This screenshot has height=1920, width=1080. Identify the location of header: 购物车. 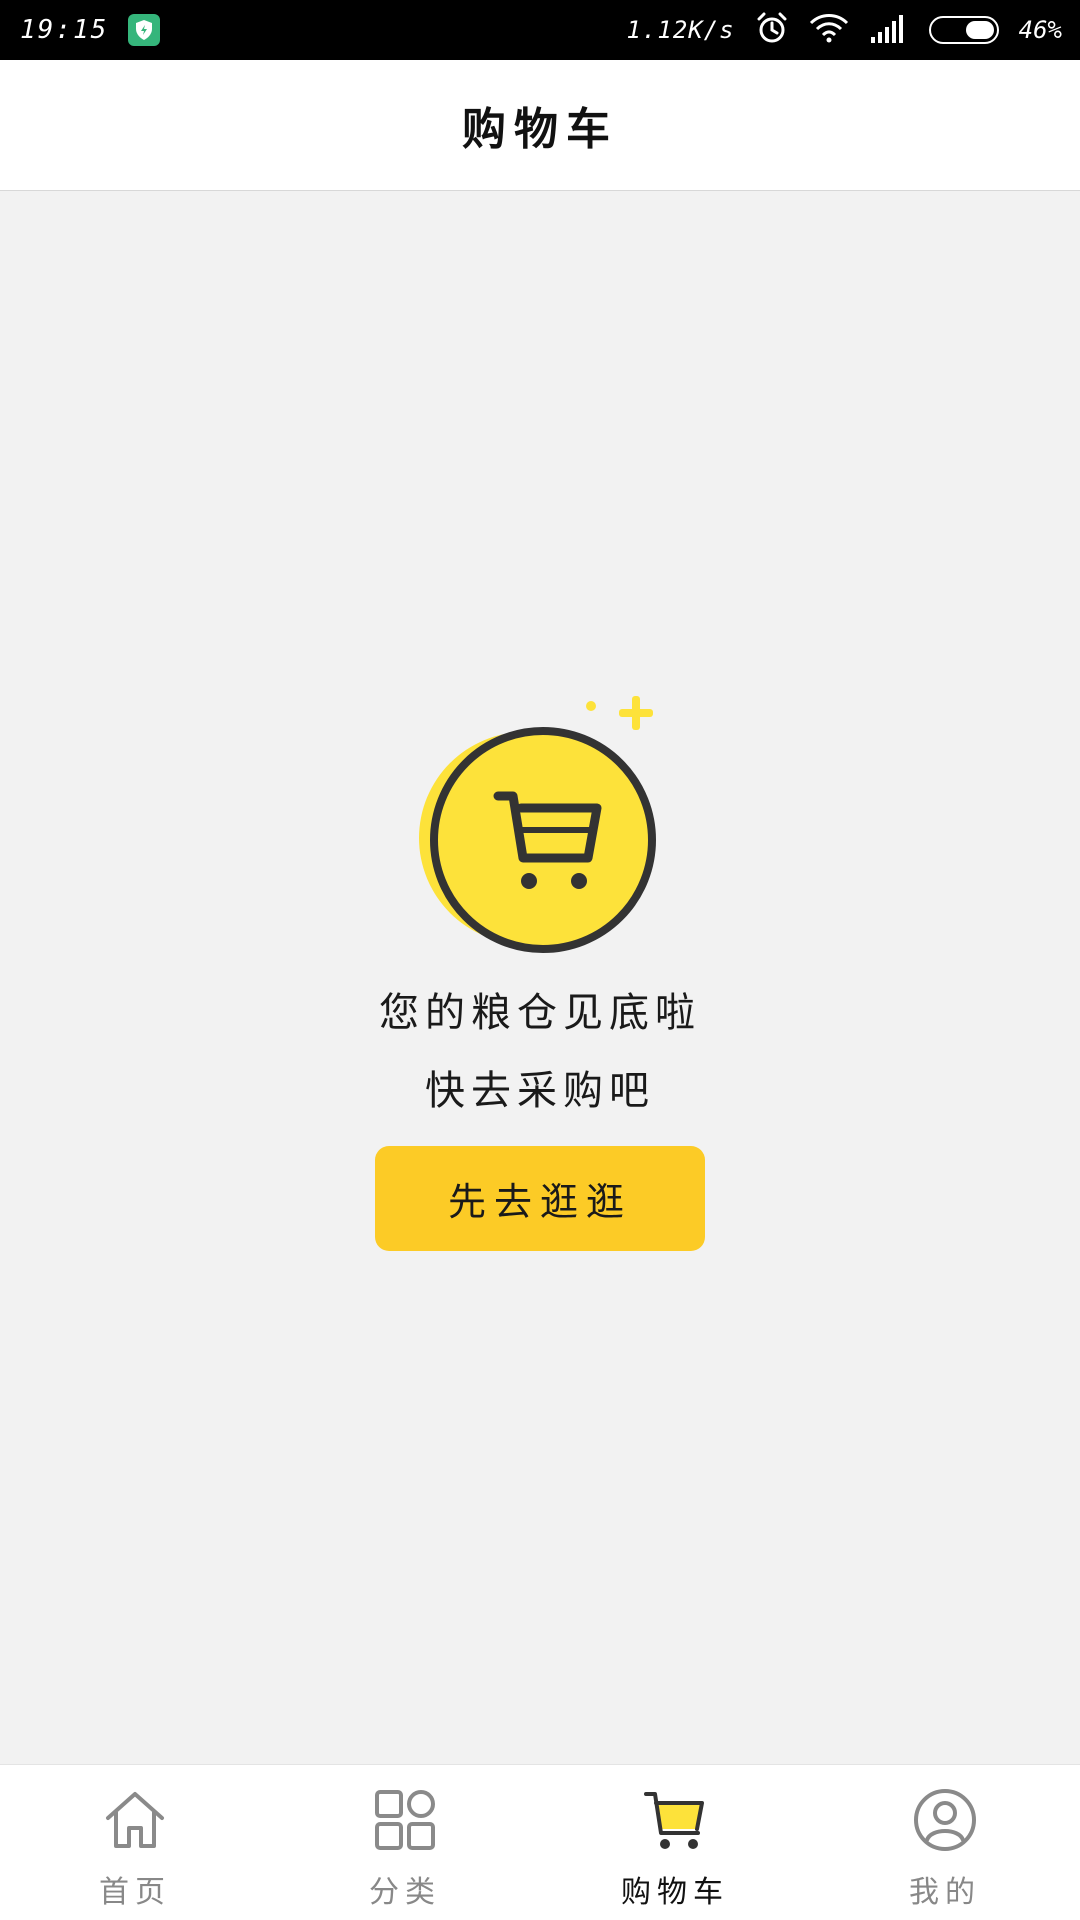
(540, 125).